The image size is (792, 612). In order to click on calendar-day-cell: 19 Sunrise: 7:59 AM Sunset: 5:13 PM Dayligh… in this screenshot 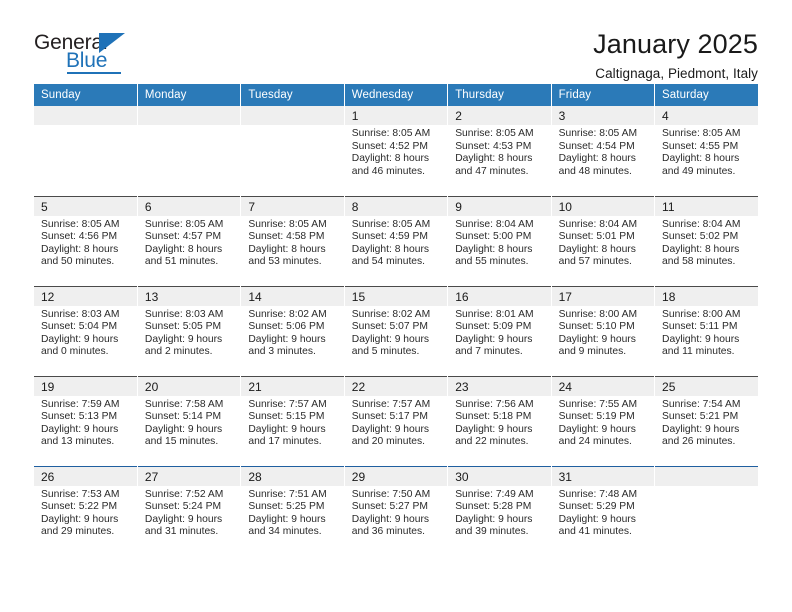, I will do `click(86, 420)`.